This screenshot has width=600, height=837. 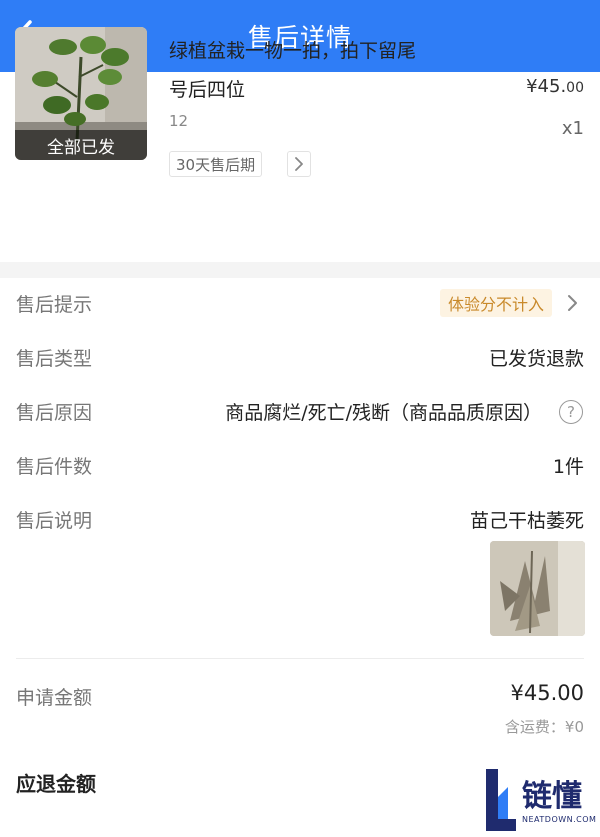 What do you see at coordinates (501, 800) in the screenshot?
I see `logo-l-mark` at bounding box center [501, 800].